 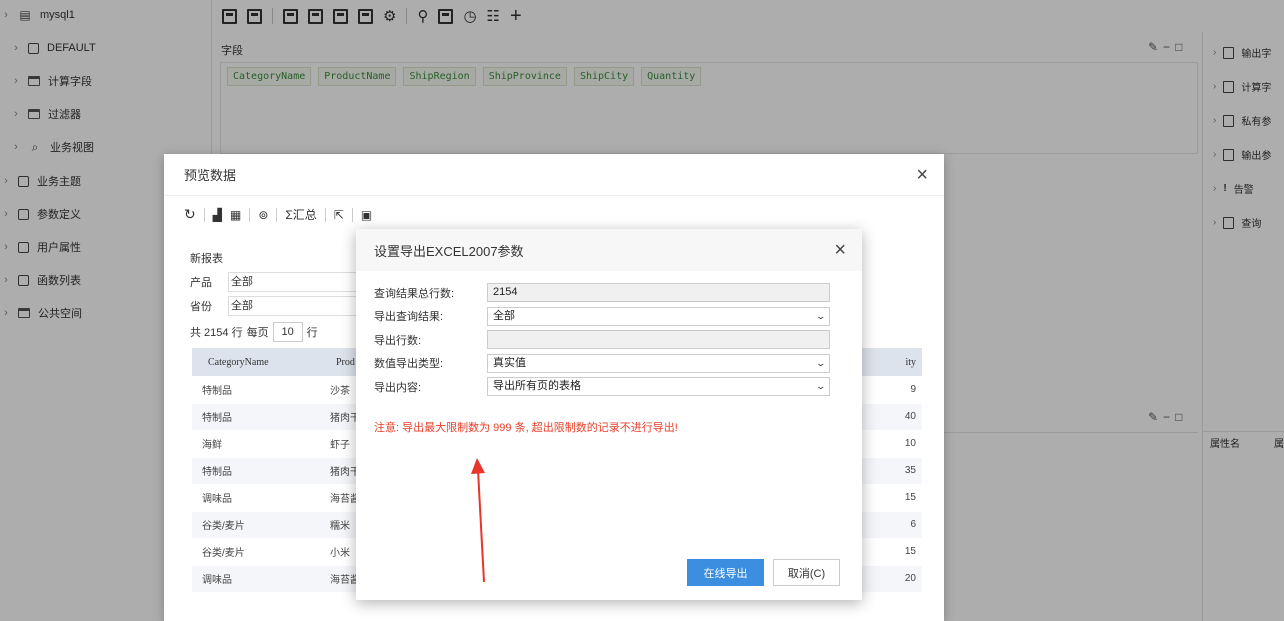 What do you see at coordinates (339, 215) in the screenshot?
I see `export-icon: ⇱` at bounding box center [339, 215].